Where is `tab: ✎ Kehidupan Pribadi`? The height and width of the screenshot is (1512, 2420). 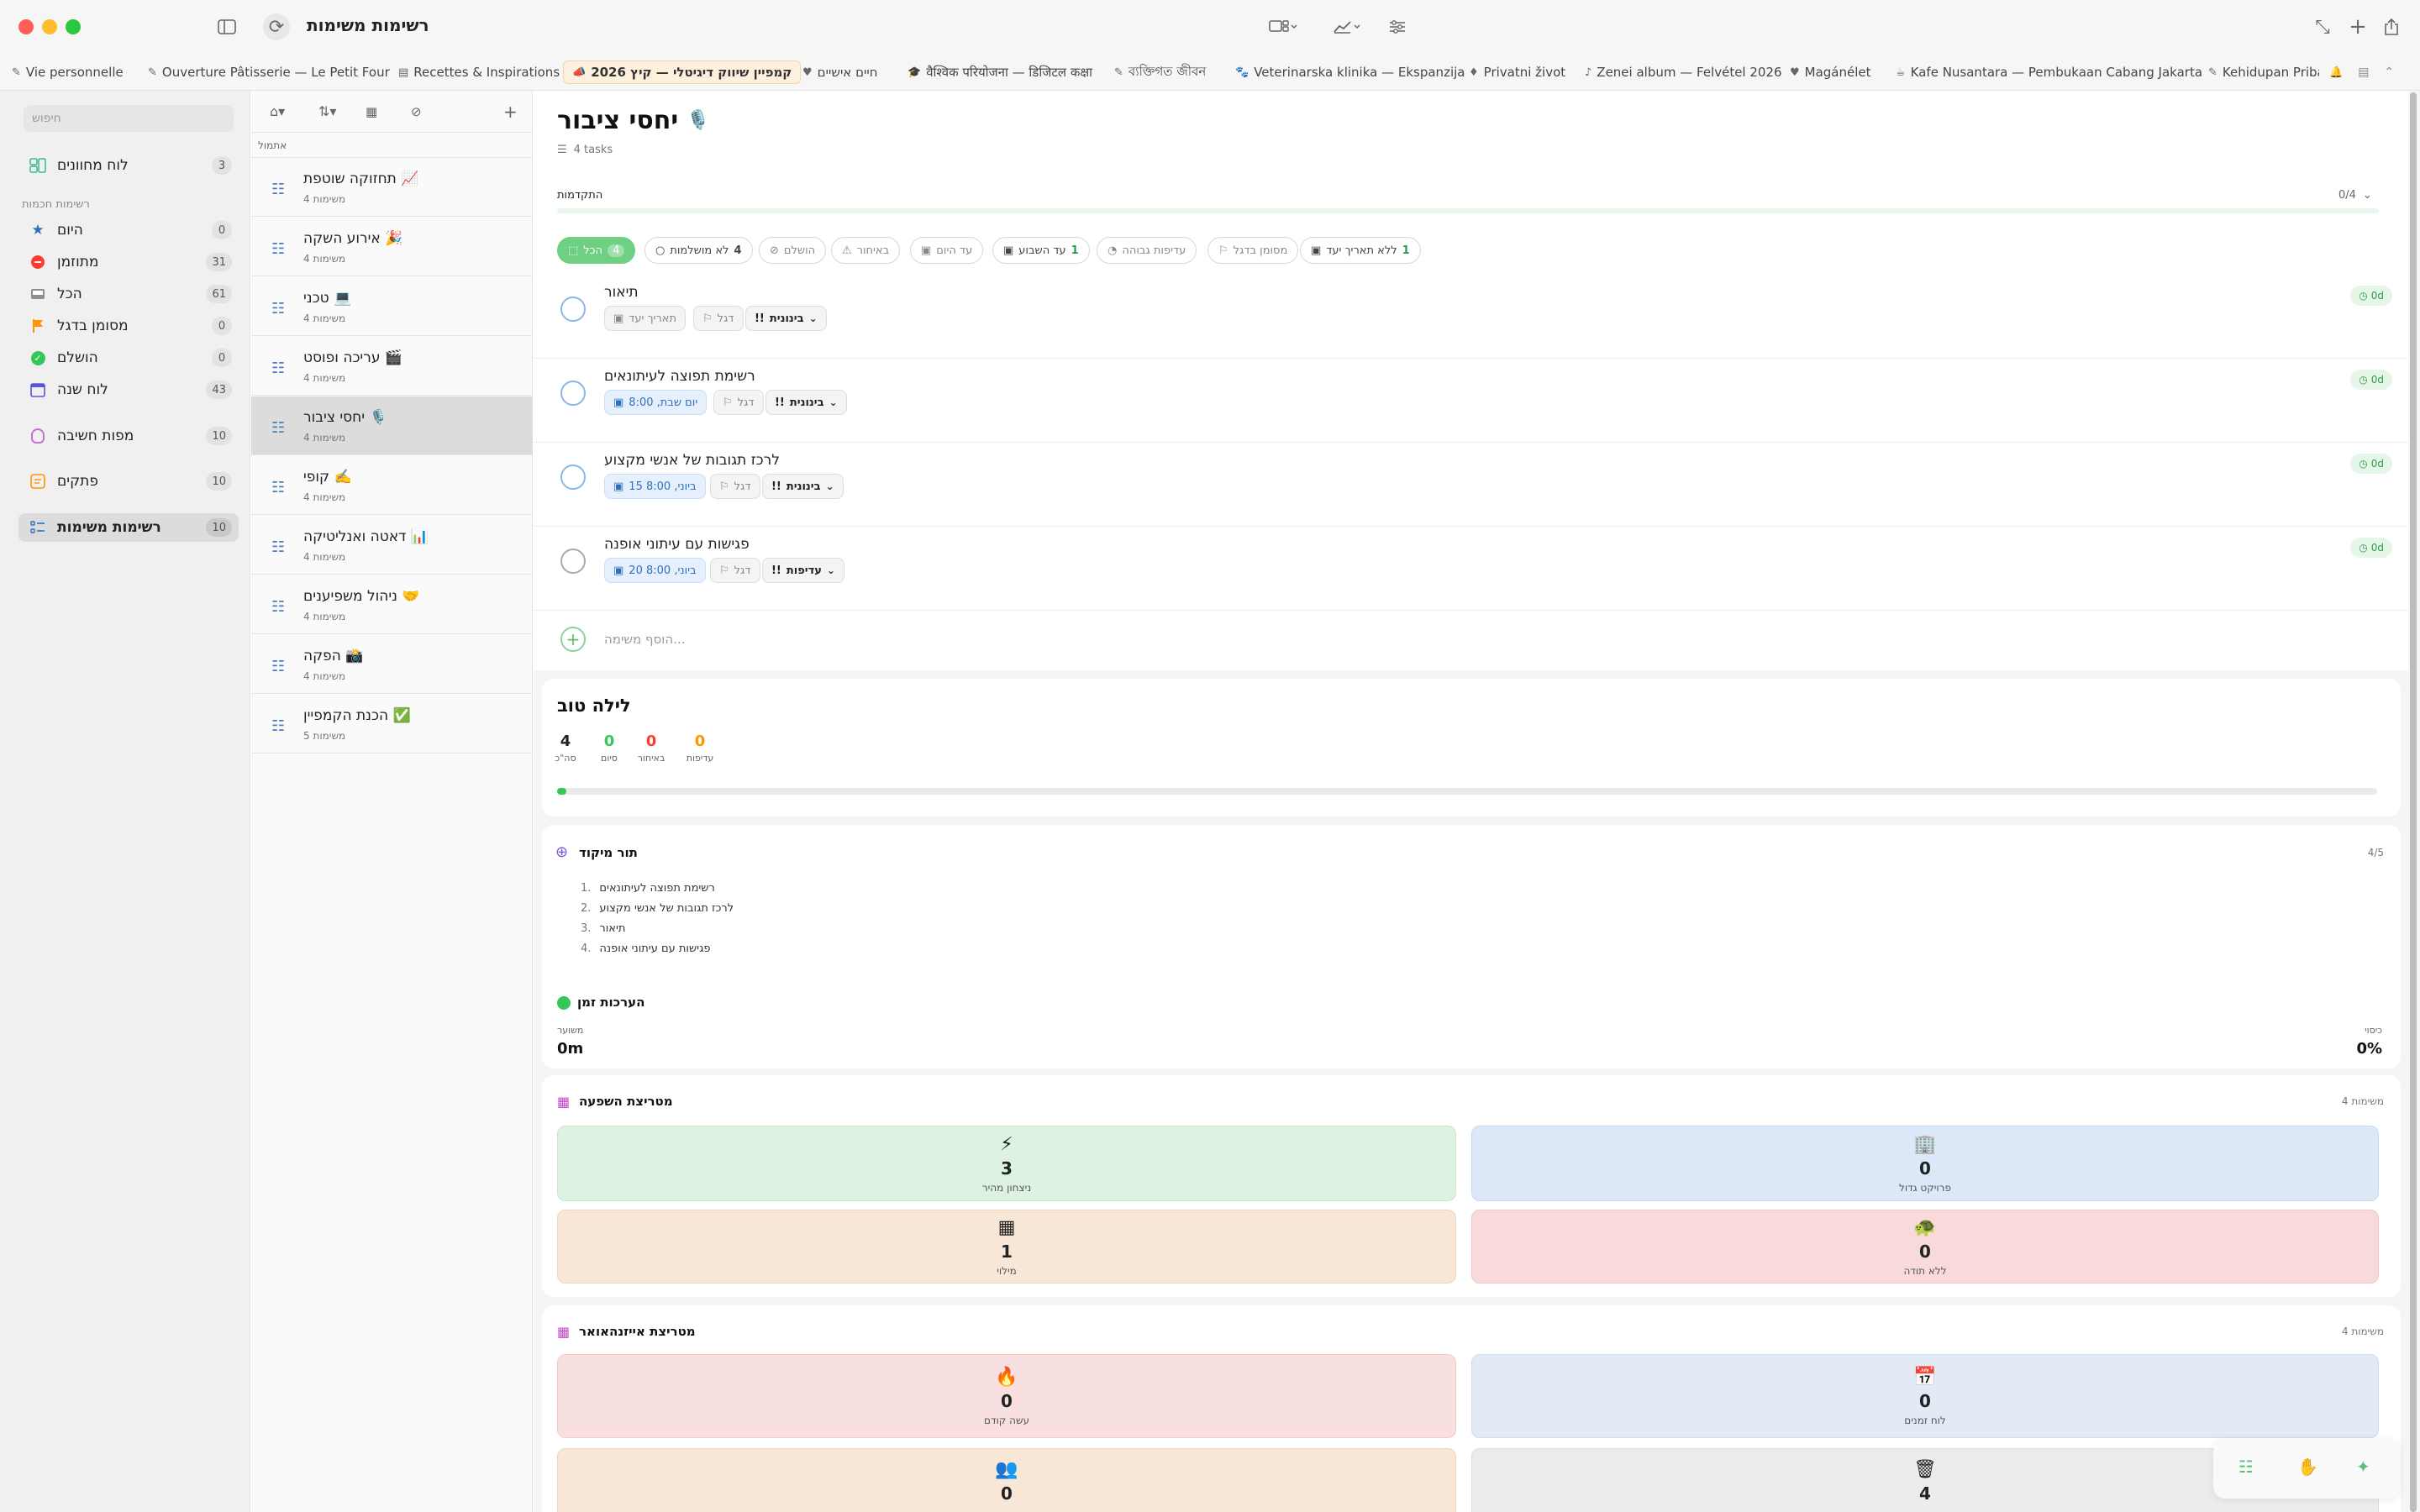 tab: ✎ Kehidupan Pribadi is located at coordinates (2264, 72).